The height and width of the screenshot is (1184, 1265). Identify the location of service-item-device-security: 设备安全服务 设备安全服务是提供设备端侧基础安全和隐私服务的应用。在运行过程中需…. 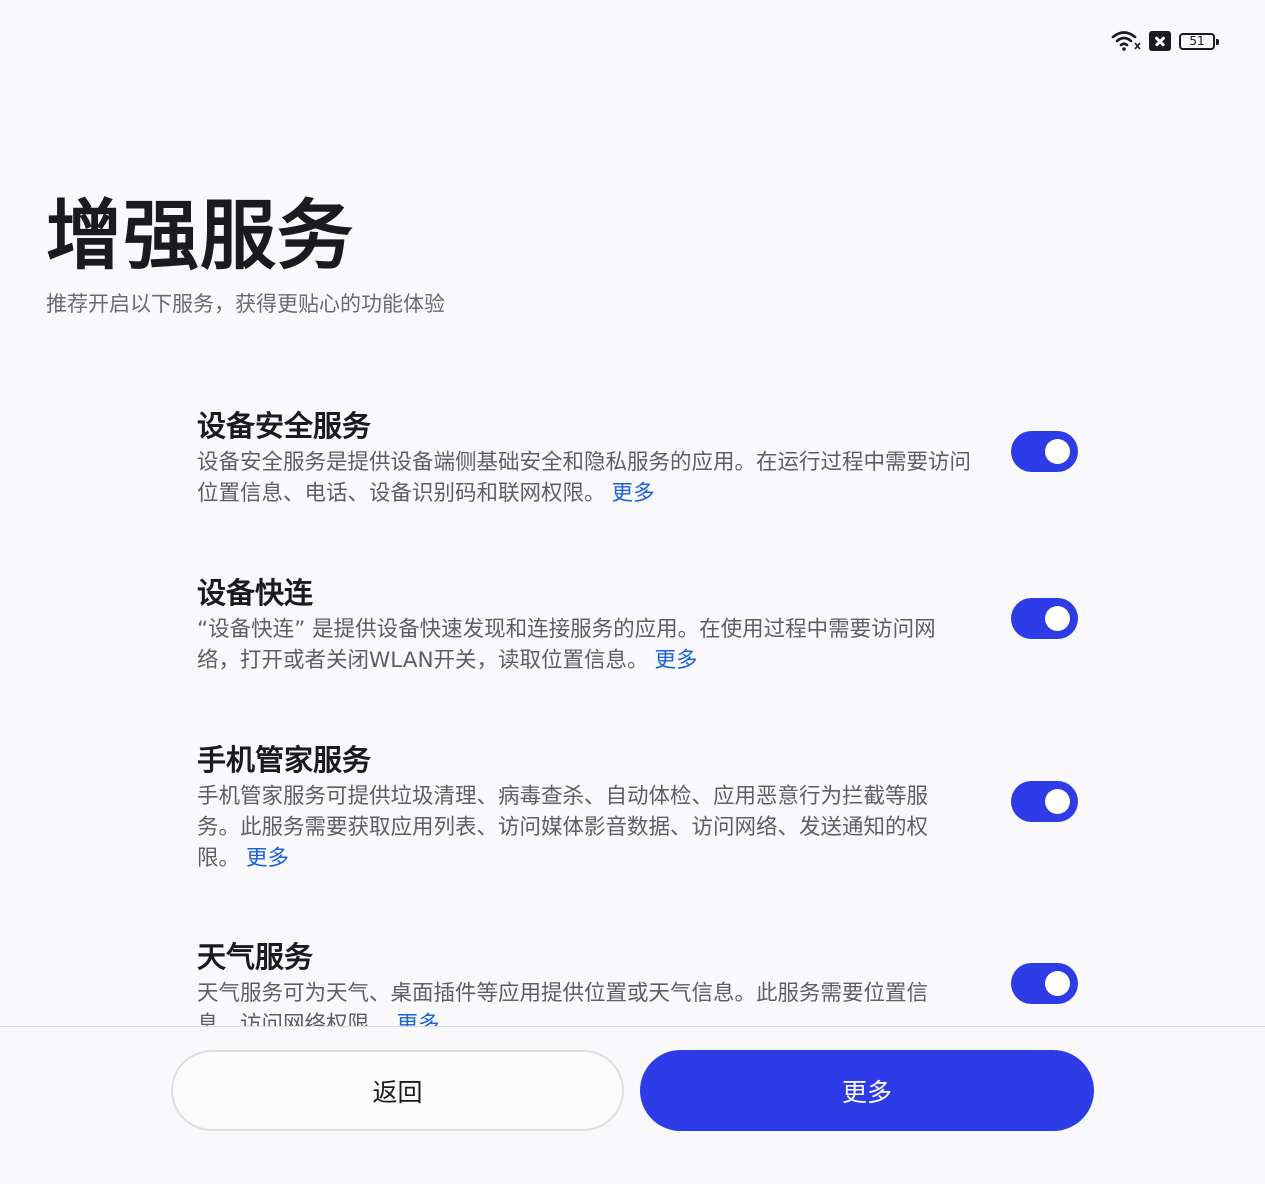
(642, 457).